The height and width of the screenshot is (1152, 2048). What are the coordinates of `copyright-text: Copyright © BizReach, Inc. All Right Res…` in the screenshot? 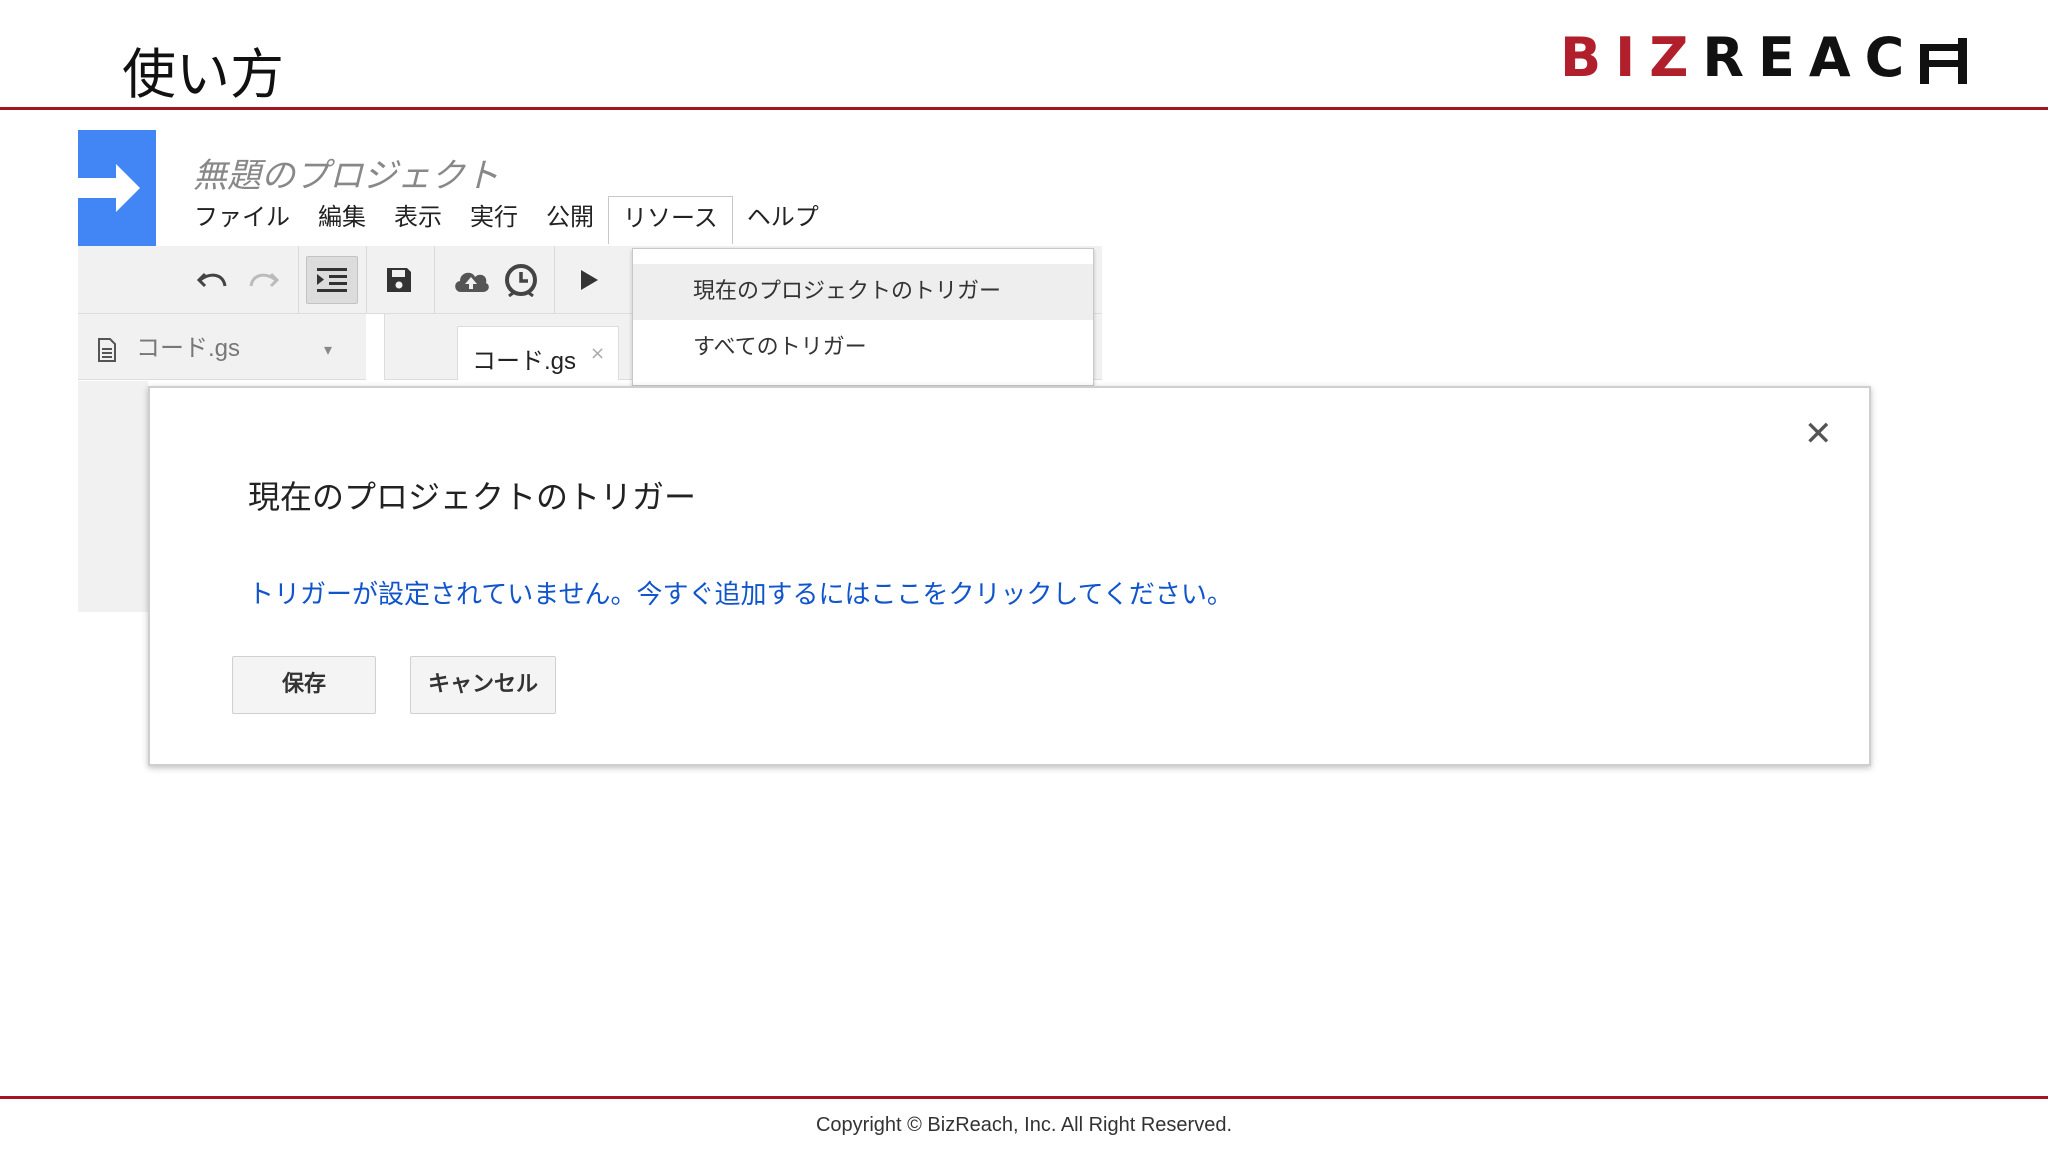 It's located at (1024, 1125).